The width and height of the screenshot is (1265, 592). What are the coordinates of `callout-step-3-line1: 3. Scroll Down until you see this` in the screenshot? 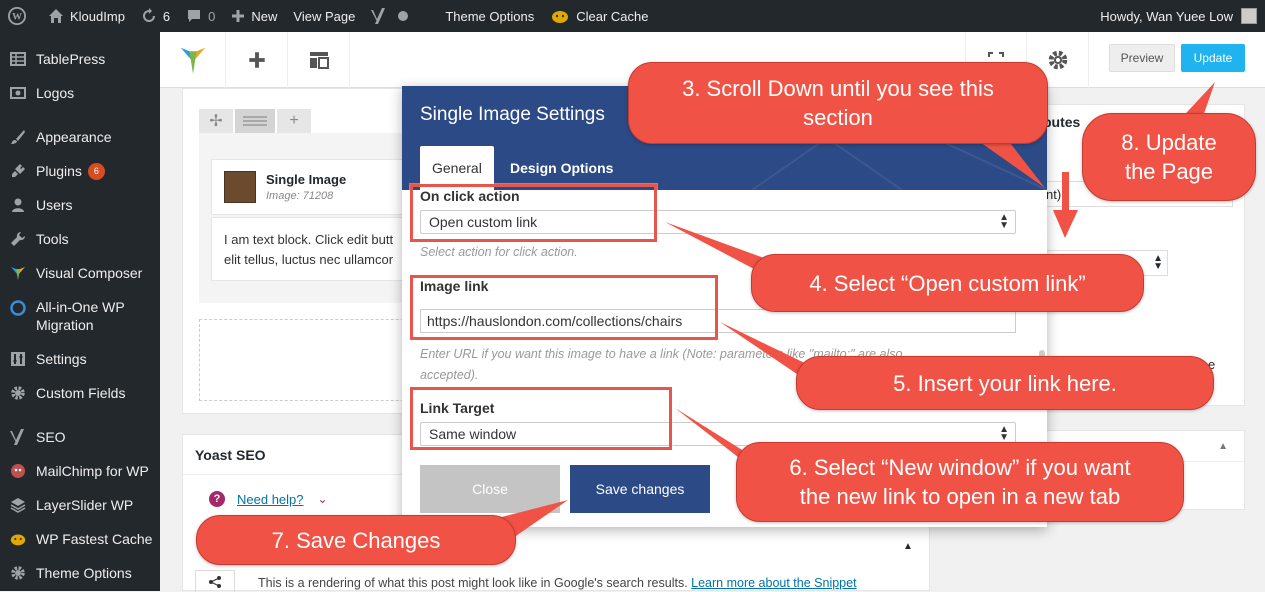 It's located at (838, 88).